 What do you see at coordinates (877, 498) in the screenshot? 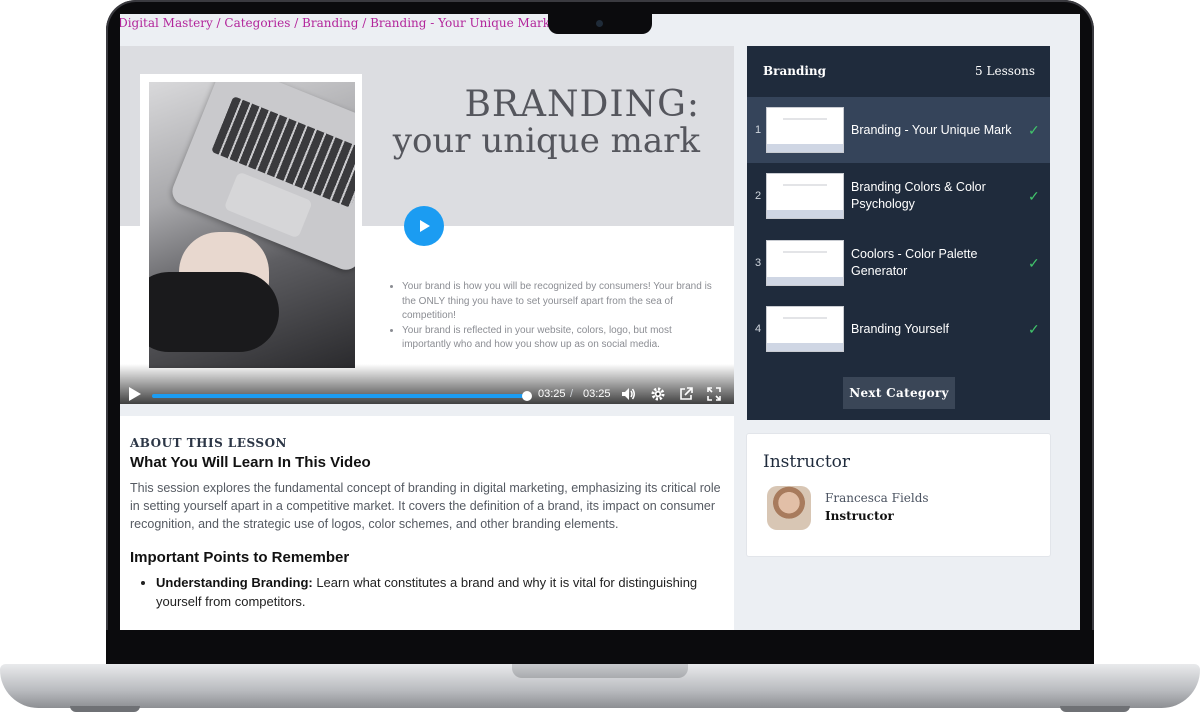
I see `instructor-name: Francesca Fields` at bounding box center [877, 498].